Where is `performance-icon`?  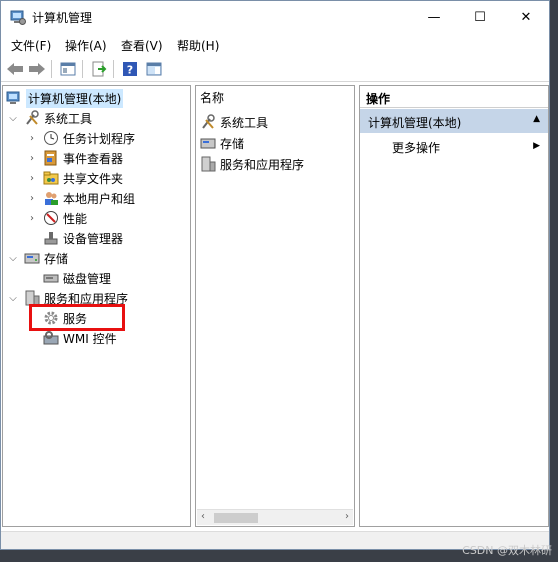 performance-icon is located at coordinates (51, 218).